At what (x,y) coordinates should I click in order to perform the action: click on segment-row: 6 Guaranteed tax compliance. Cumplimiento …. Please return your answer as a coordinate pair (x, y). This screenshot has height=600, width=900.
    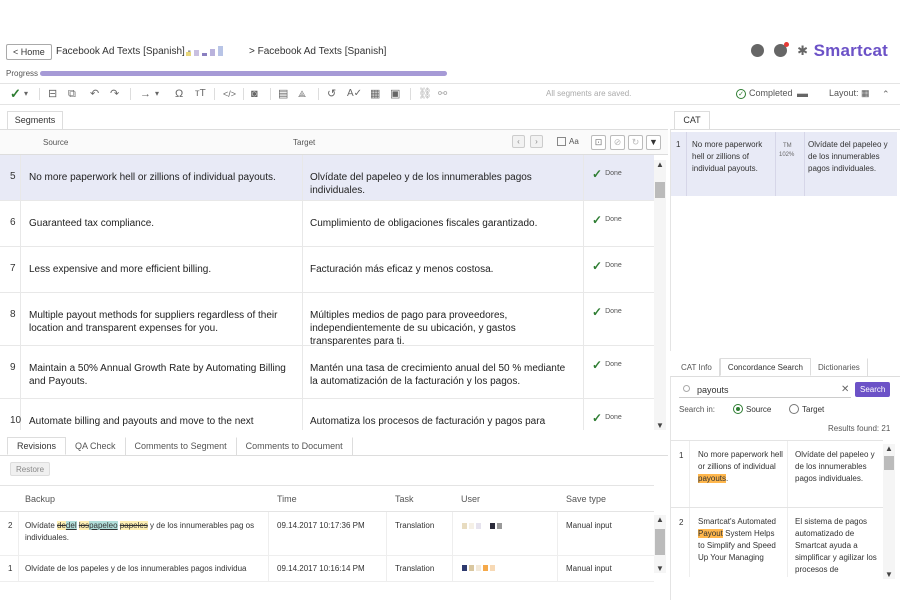
    Looking at the image, I should click on (327, 224).